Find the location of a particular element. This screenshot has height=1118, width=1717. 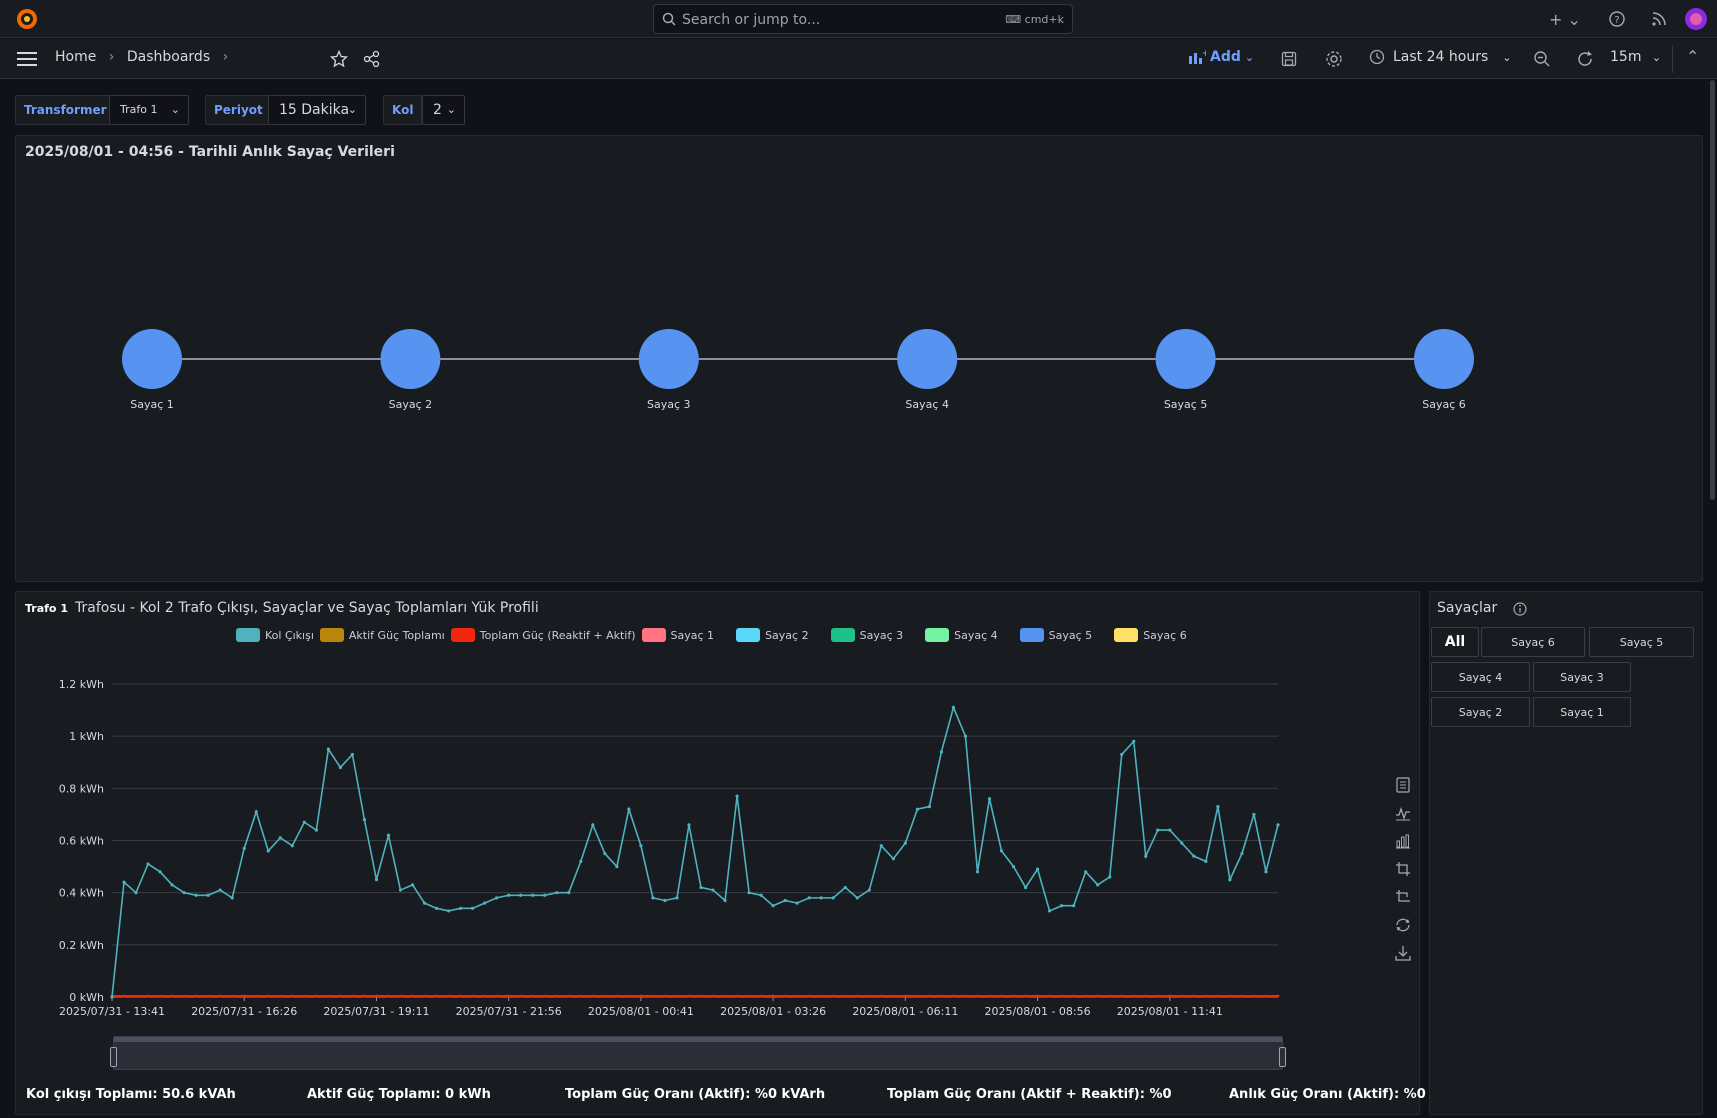

data-zoom-handle-right is located at coordinates (1282, 1057).